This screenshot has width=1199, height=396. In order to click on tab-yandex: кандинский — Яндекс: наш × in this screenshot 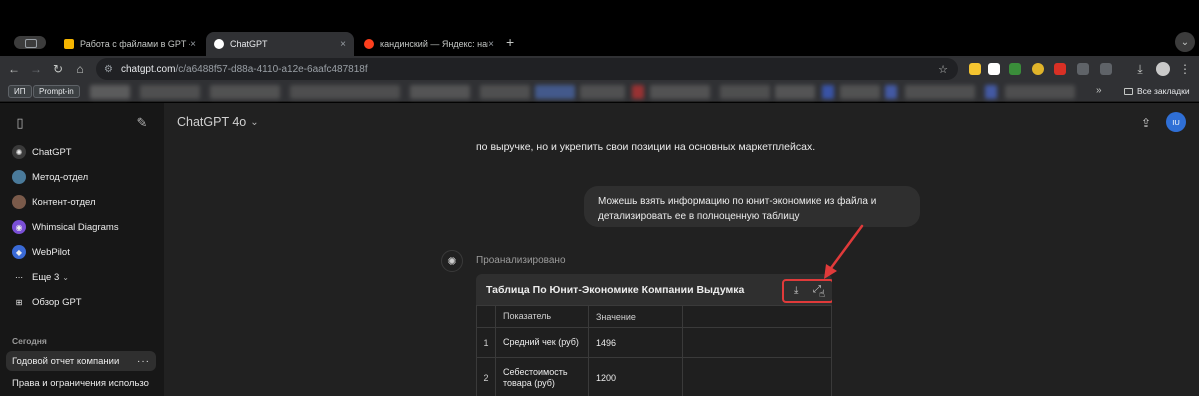, I will do `click(429, 44)`.